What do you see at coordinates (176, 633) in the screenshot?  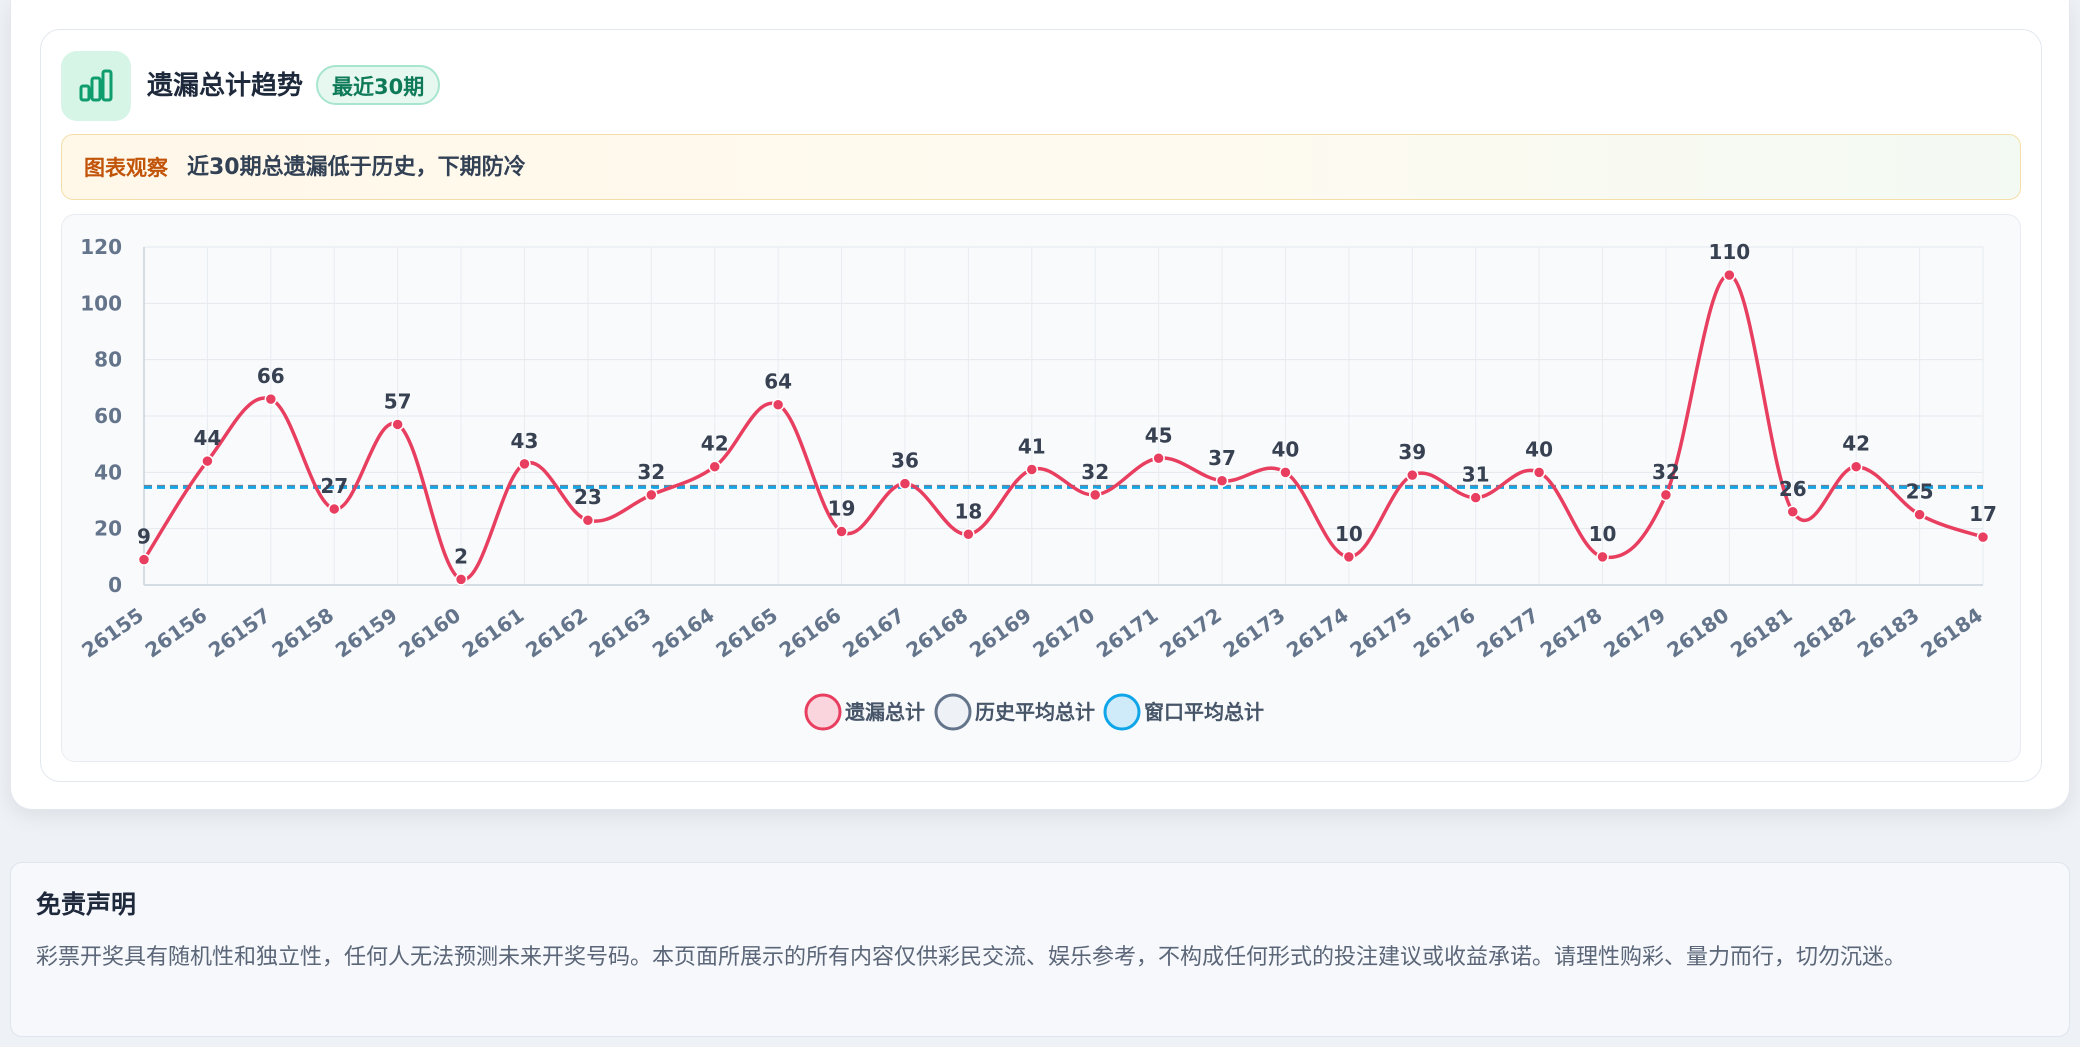 I see `x-tick-label: 26156` at bounding box center [176, 633].